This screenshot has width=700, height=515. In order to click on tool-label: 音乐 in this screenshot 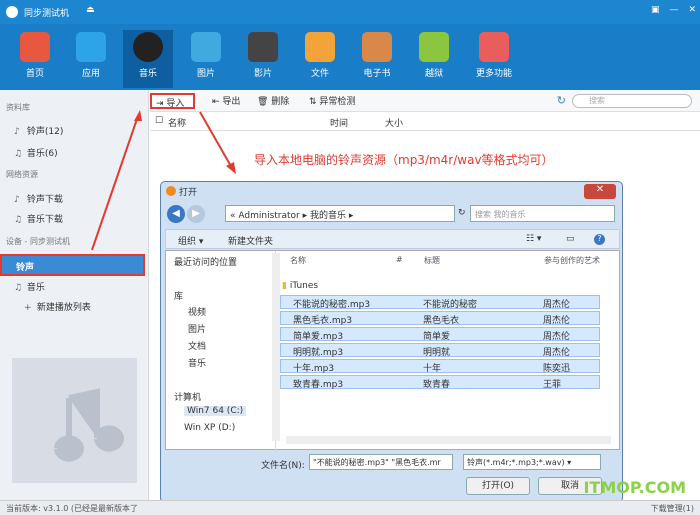, I will do `click(147, 74)`.